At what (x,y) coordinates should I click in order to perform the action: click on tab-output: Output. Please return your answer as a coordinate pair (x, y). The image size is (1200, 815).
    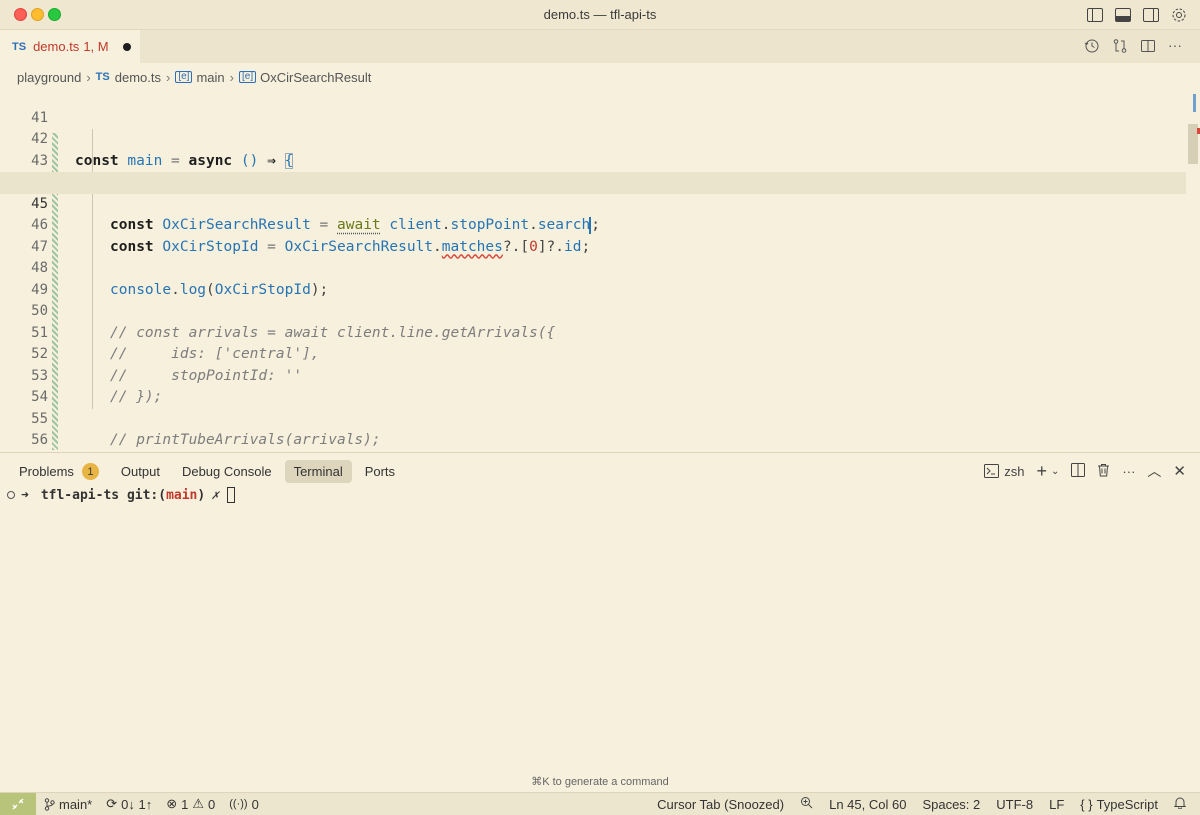
    Looking at the image, I should click on (140, 471).